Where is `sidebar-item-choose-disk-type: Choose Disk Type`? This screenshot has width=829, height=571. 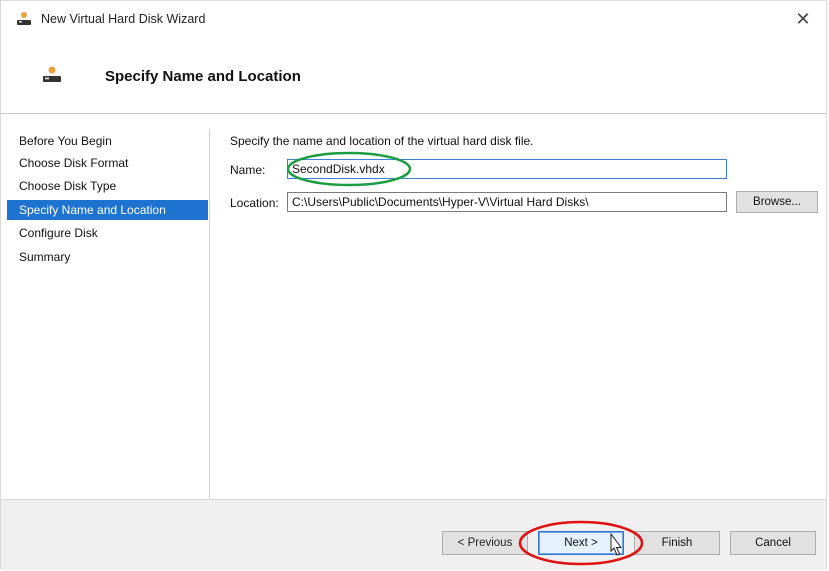
sidebar-item-choose-disk-type: Choose Disk Type is located at coordinates (107, 186).